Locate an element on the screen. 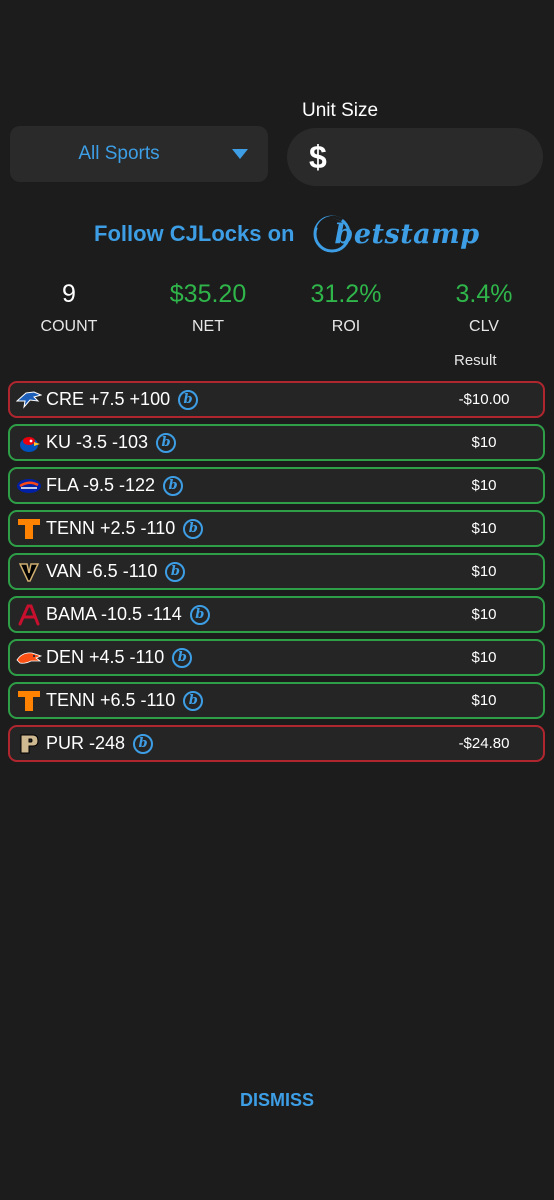  bet-row: BAMA -10.5 -114 b $10 is located at coordinates (276, 614).